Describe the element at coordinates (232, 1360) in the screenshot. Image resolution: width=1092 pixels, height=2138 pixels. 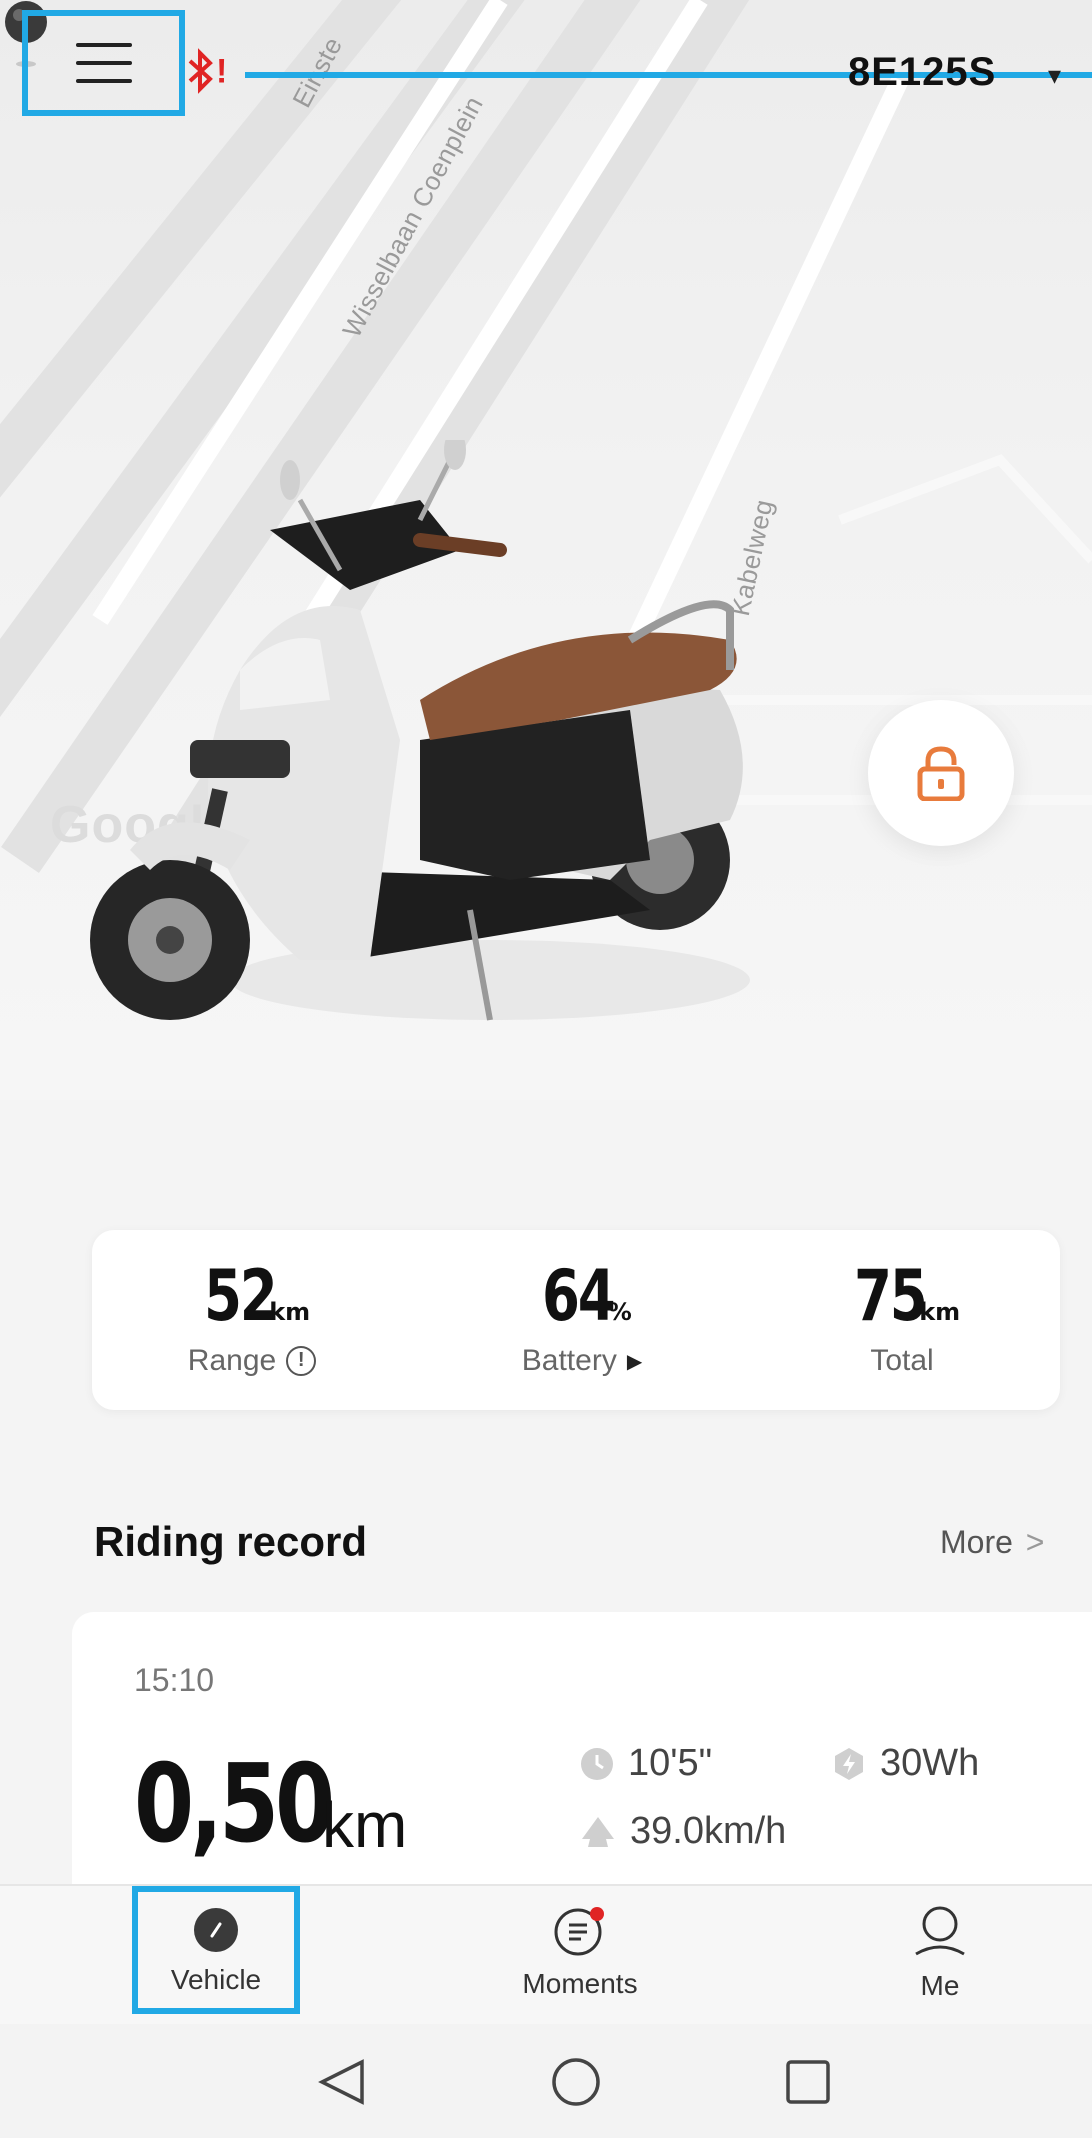
I see `stat-label: Range` at that location.